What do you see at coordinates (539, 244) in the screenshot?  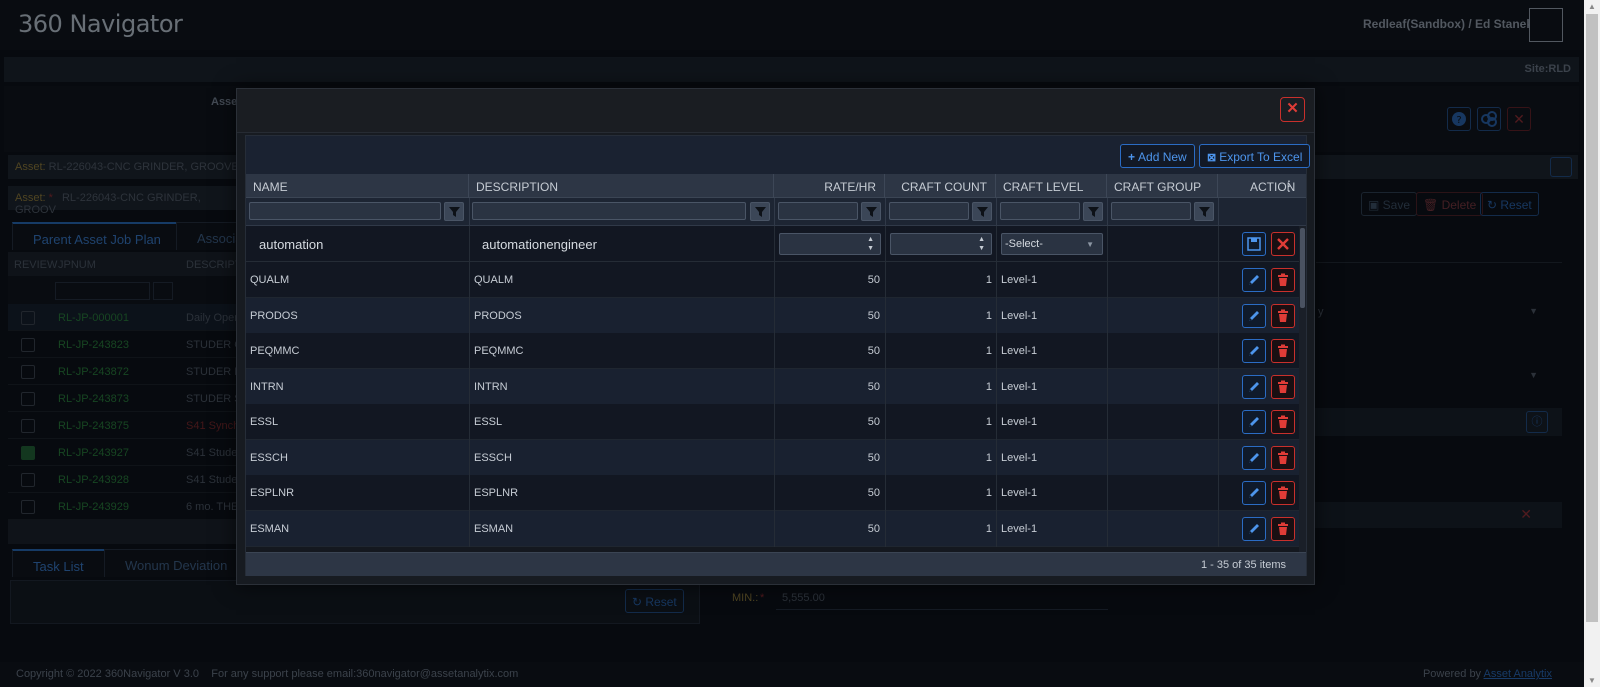 I see `edit-description-input: automationengineer` at bounding box center [539, 244].